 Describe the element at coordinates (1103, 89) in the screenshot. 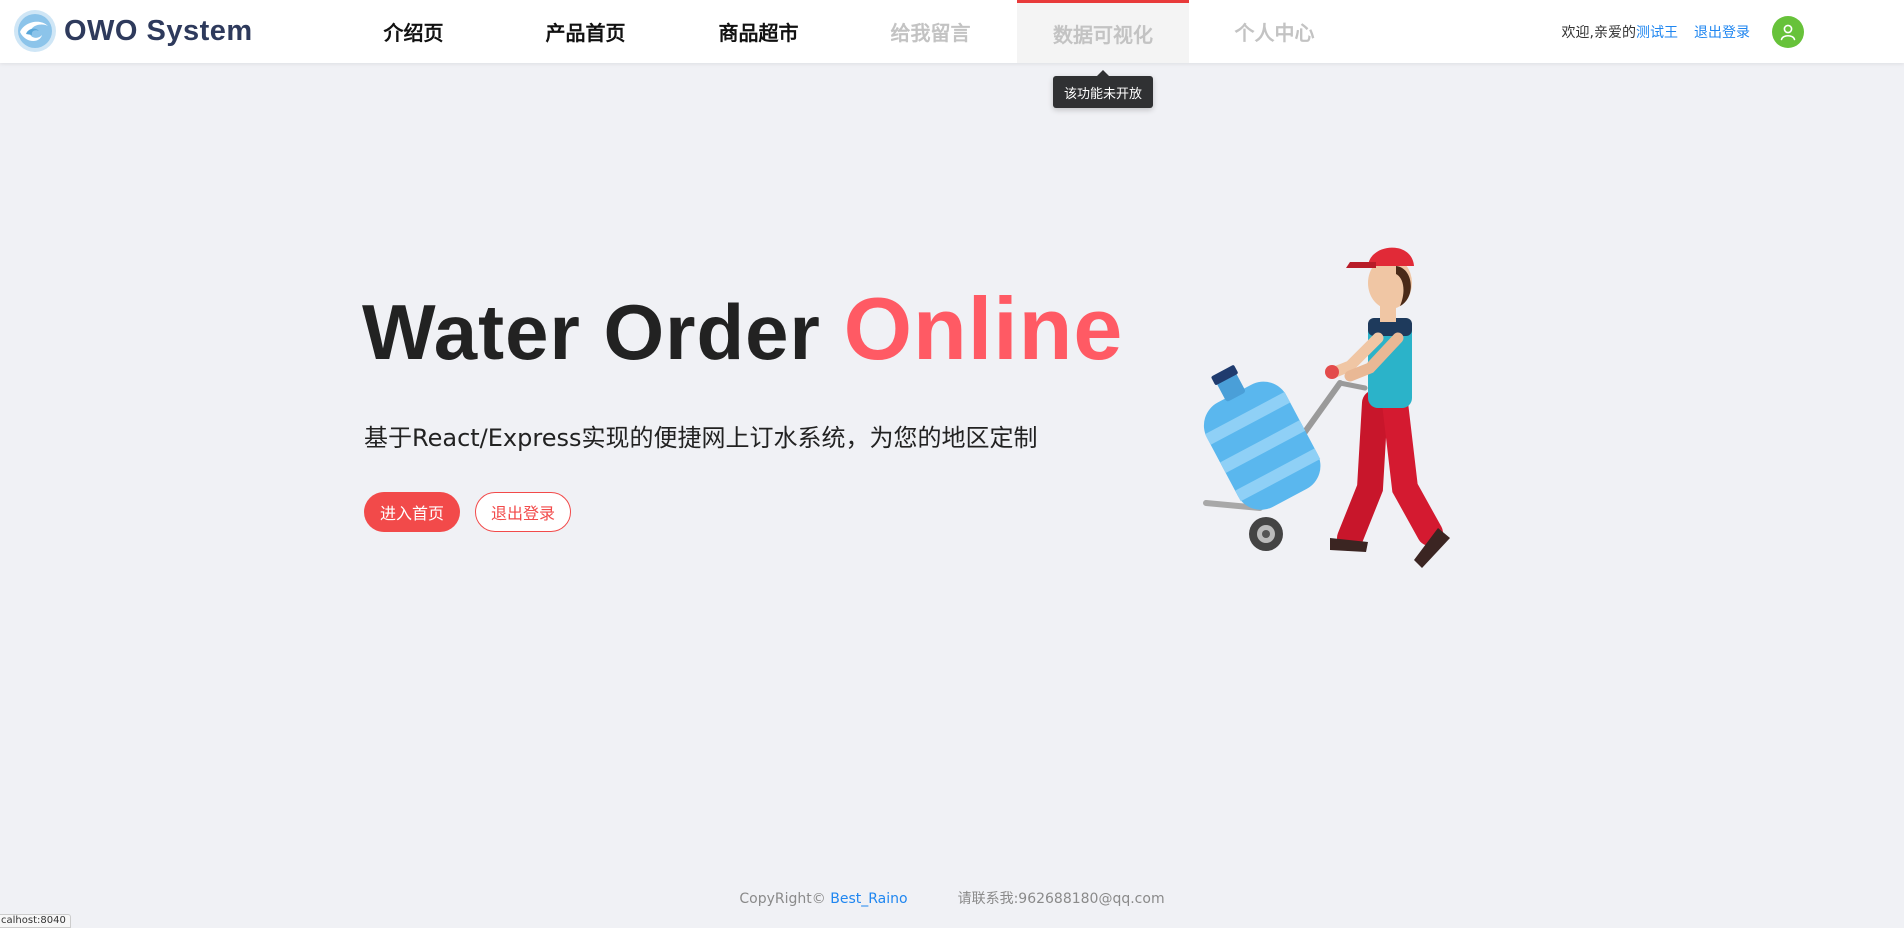

I see `feature-disabled-tooltip: 该功能未开放` at that location.